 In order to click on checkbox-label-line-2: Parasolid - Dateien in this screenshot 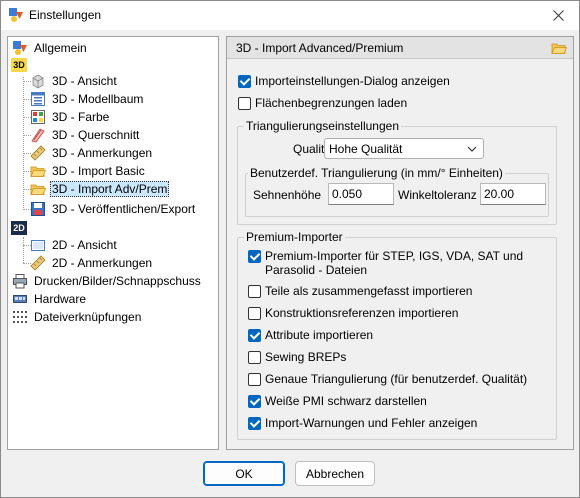, I will do `click(316, 270)`.